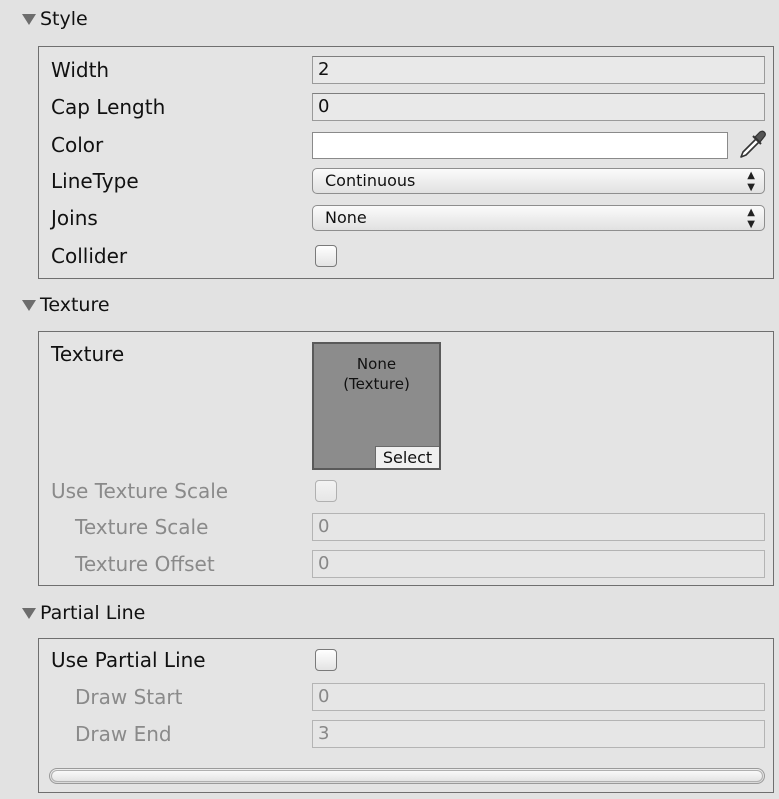 This screenshot has width=779, height=799. I want to click on joins-row: Joins None ▲ ▼, so click(406, 218).